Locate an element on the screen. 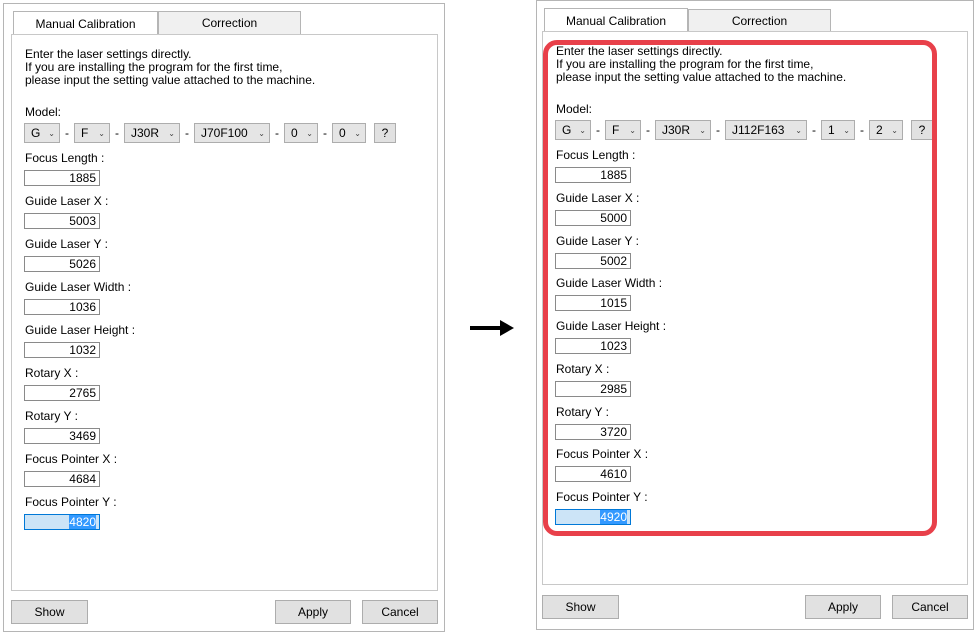  guide-height-label: Guide Laser Height : is located at coordinates (80, 330).